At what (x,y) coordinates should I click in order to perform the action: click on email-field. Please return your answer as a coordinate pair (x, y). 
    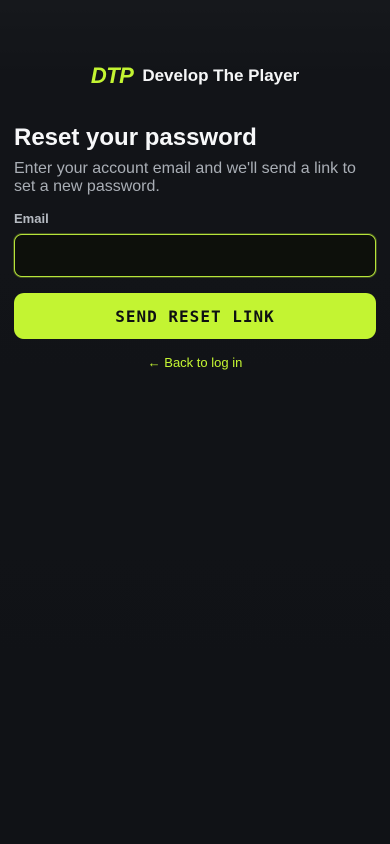
    Looking at the image, I should click on (195, 255).